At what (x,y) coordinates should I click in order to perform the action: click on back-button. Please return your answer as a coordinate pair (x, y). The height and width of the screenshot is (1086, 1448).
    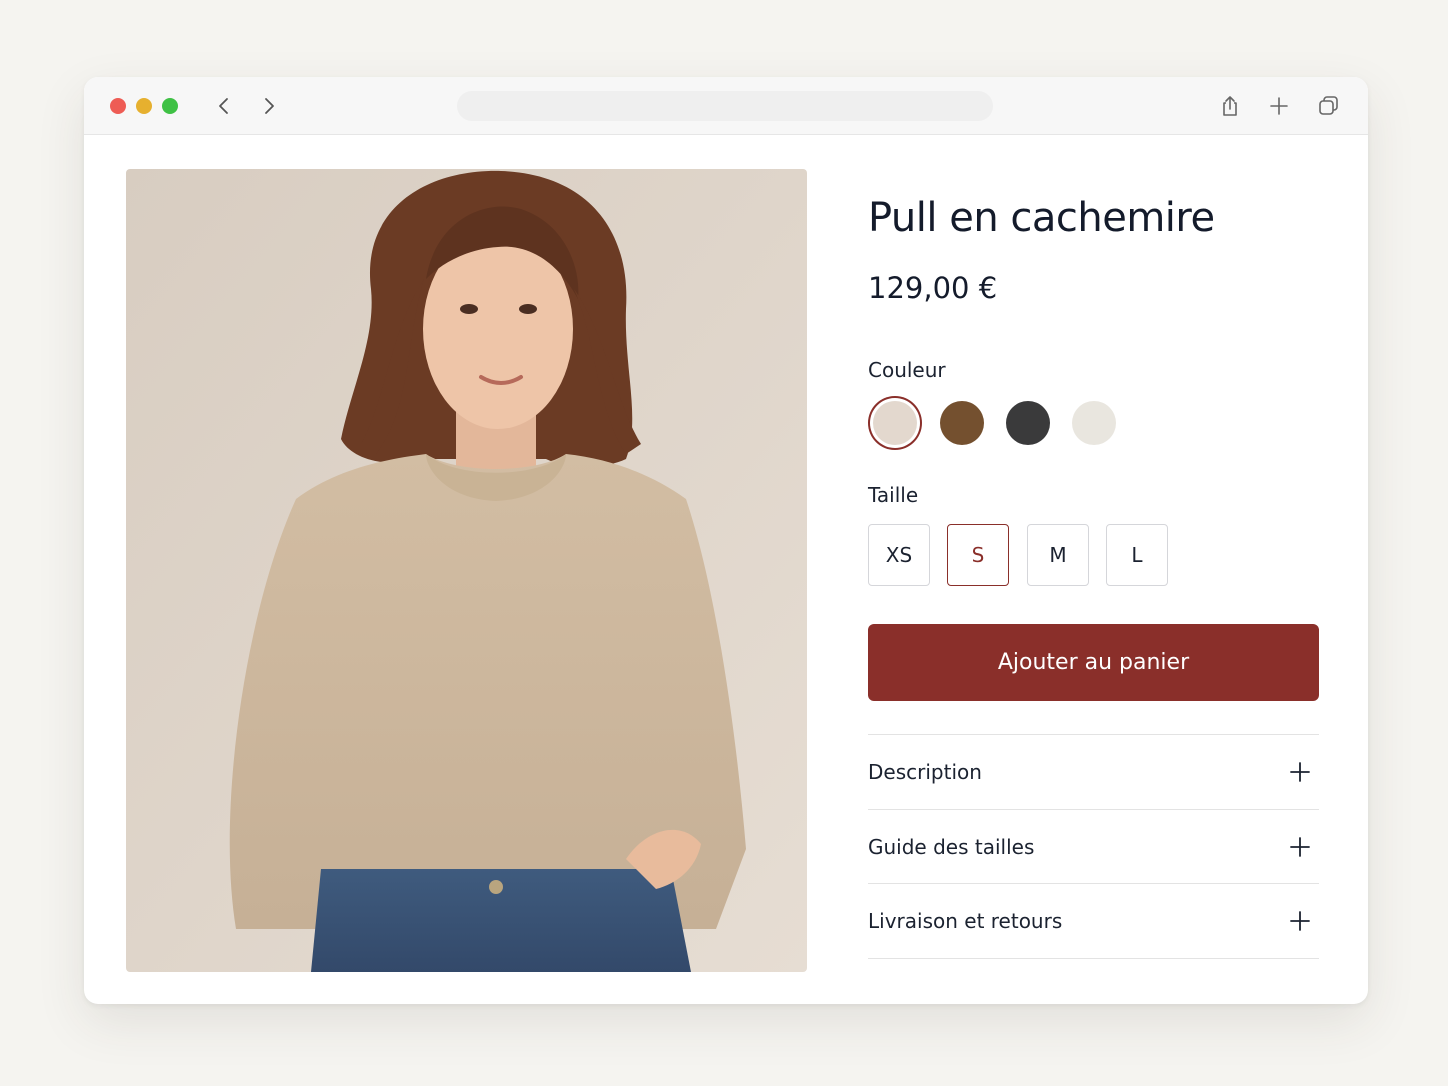
    Looking at the image, I should click on (224, 106).